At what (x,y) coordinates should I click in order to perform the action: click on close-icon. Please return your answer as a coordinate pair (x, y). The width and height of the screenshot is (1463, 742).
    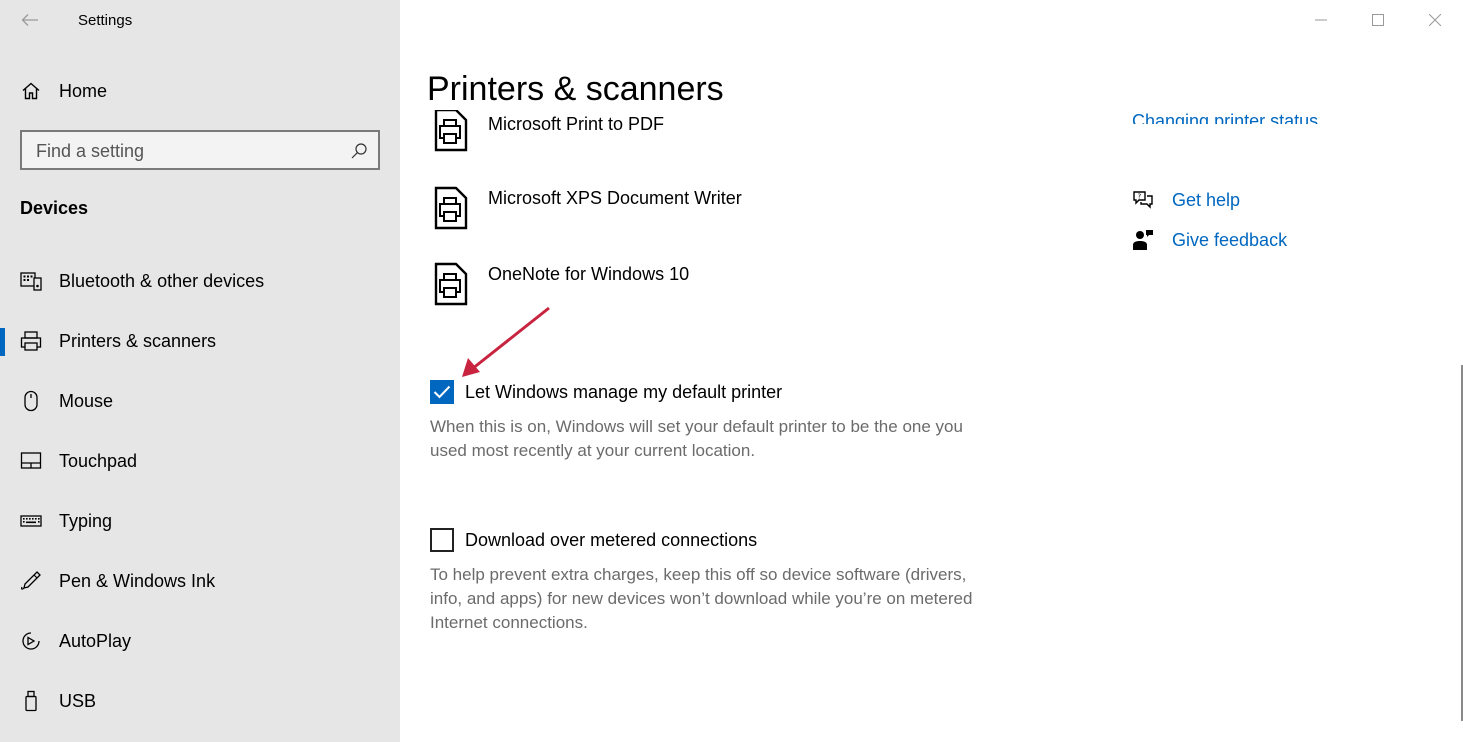
    Looking at the image, I should click on (1434, 20).